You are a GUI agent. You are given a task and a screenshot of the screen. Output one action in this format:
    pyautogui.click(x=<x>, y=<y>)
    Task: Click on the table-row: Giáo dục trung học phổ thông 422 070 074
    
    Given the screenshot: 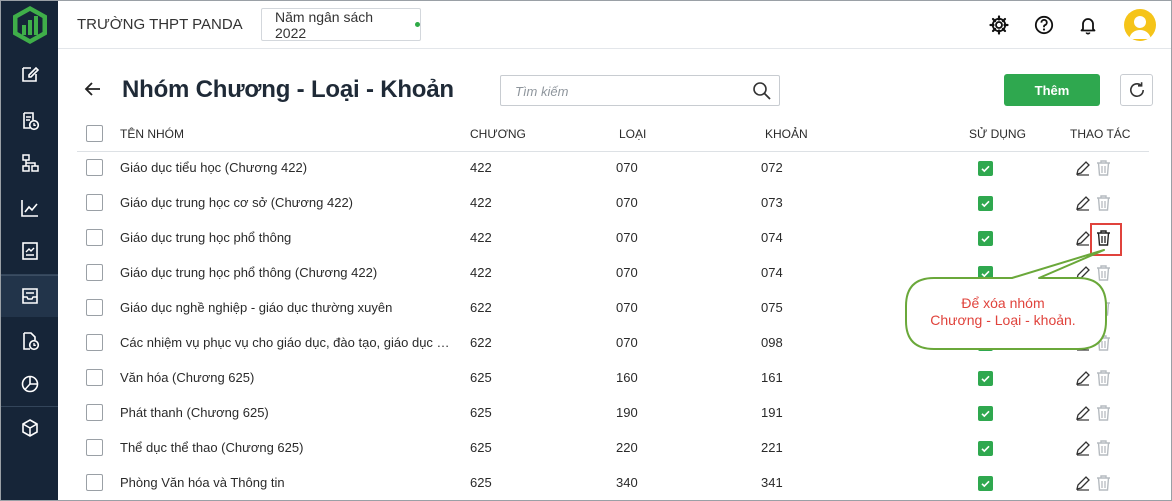 What is the action you would take?
    pyautogui.click(x=613, y=238)
    